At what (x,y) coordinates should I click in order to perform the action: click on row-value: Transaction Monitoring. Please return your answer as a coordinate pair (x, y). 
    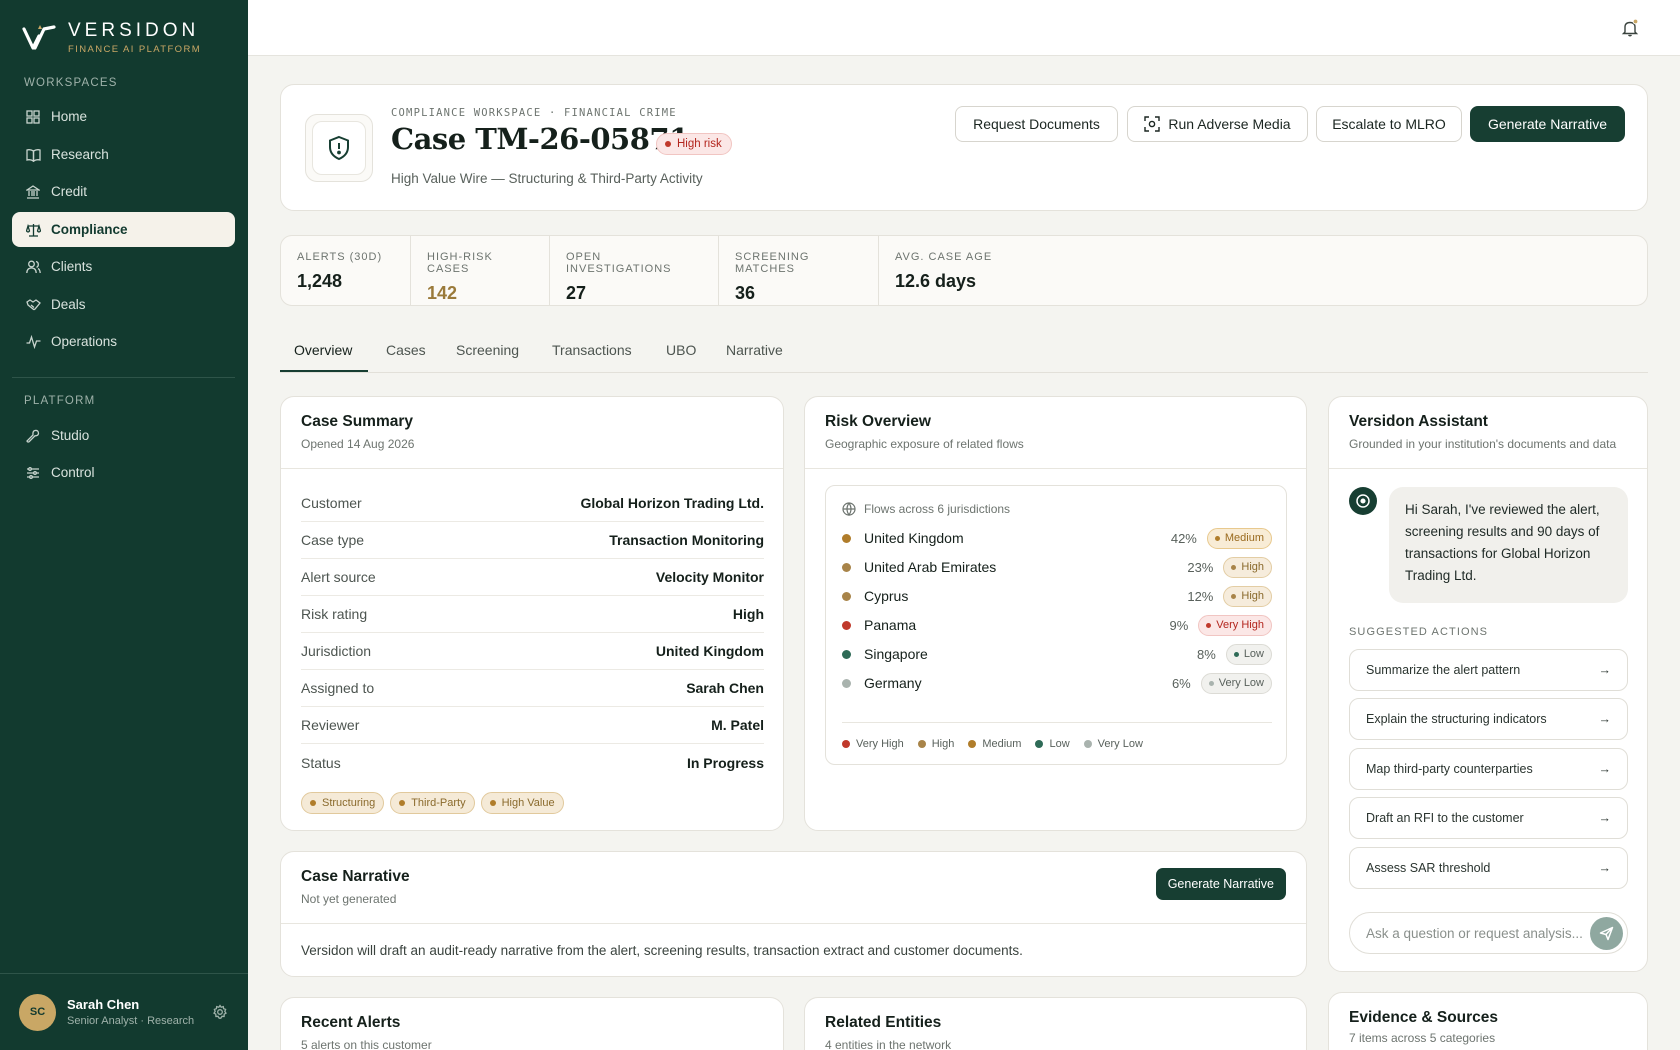
    Looking at the image, I should click on (686, 540).